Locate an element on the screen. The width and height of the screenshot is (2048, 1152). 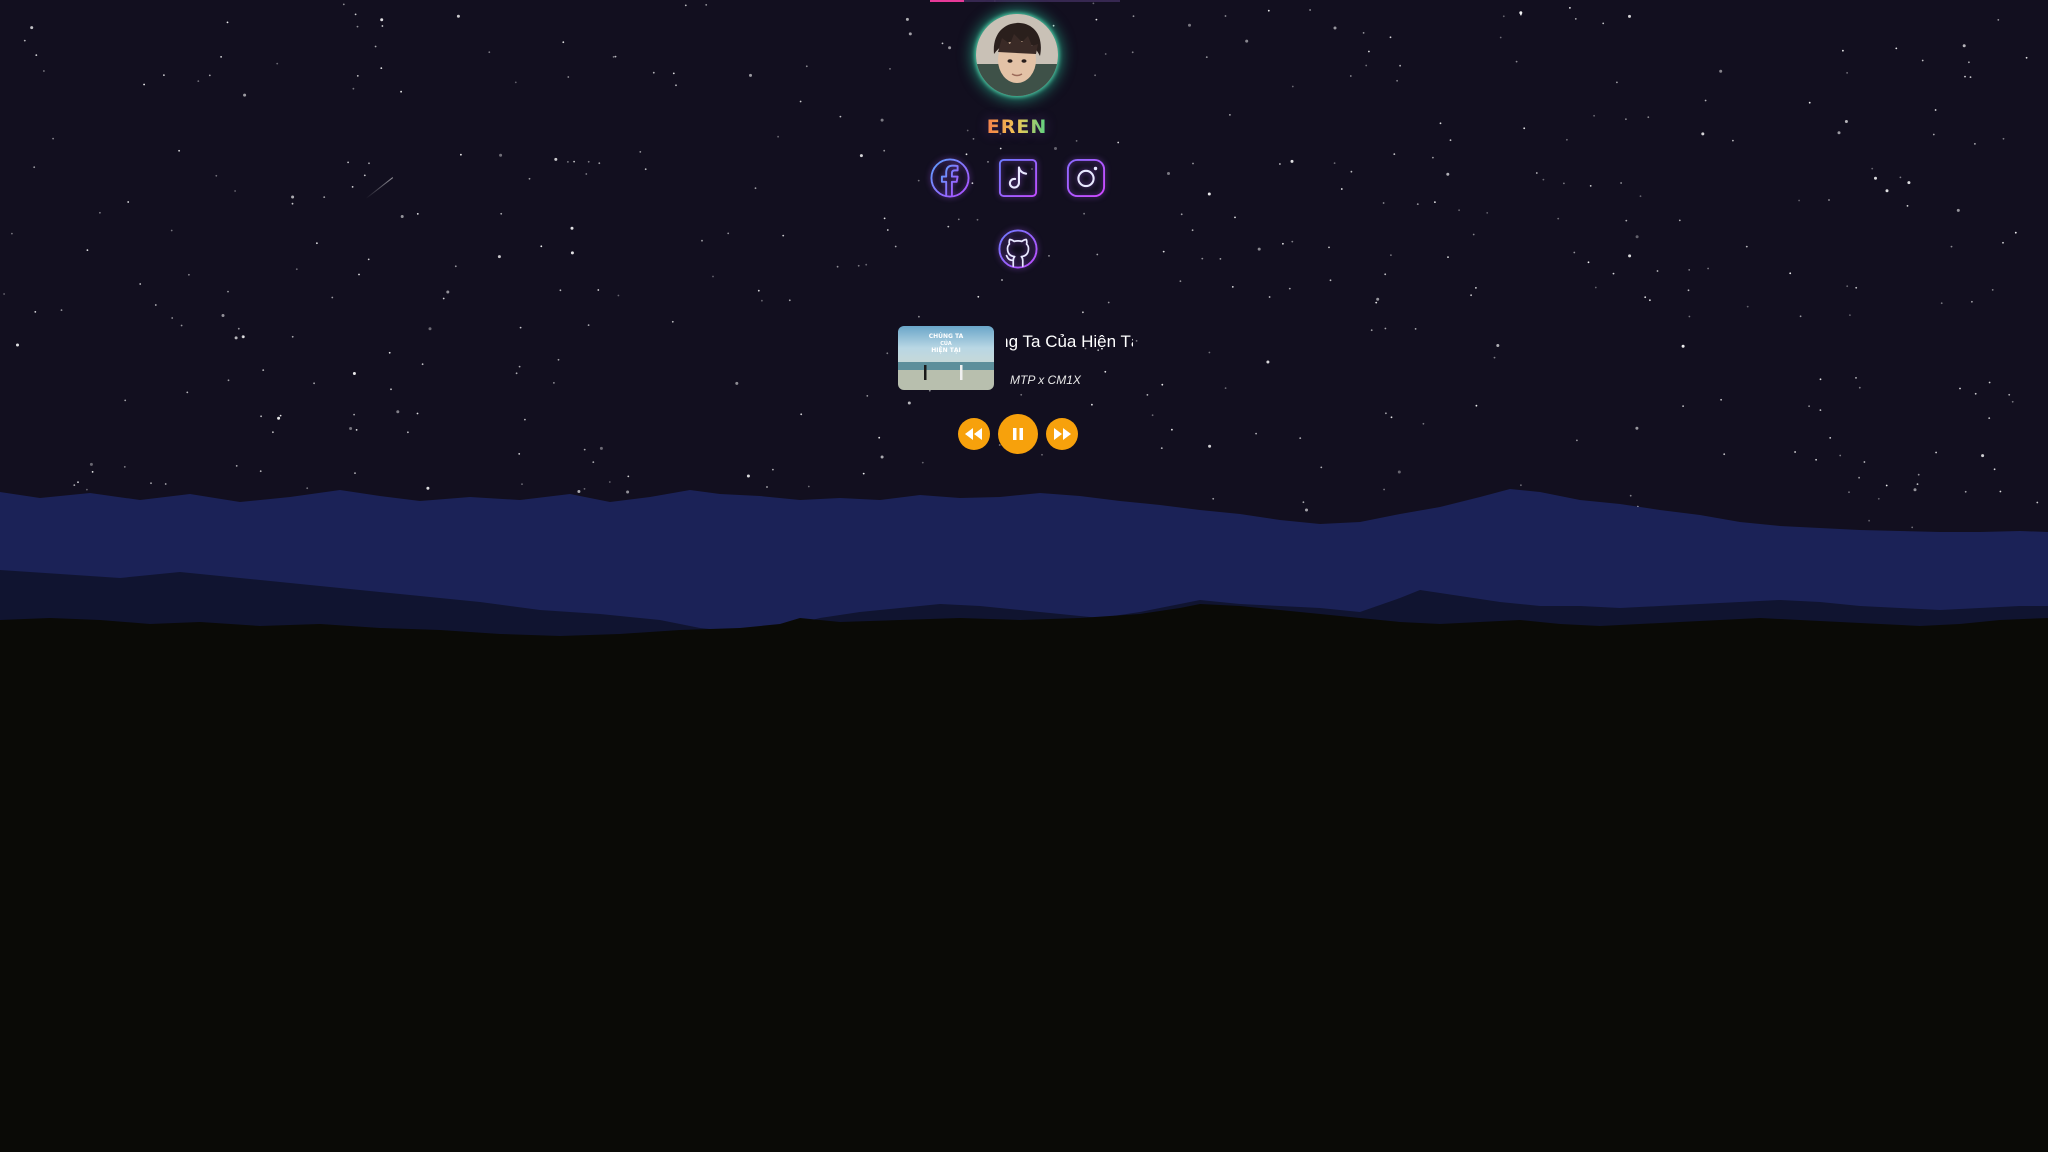
track-title-marquee: Chúng Ta Của Hiện Tại- lofi Chúng Ta is located at coordinates (1069, 342).